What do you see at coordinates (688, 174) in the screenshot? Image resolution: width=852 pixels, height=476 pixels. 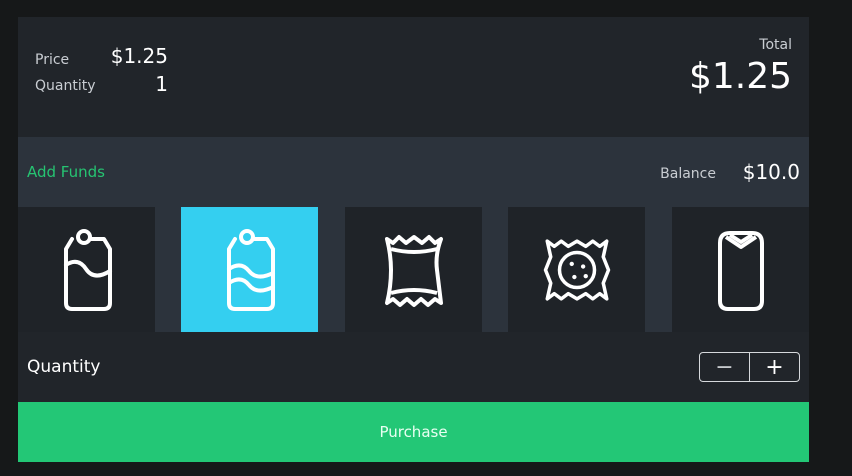 I see `balance-label: Balance` at bounding box center [688, 174].